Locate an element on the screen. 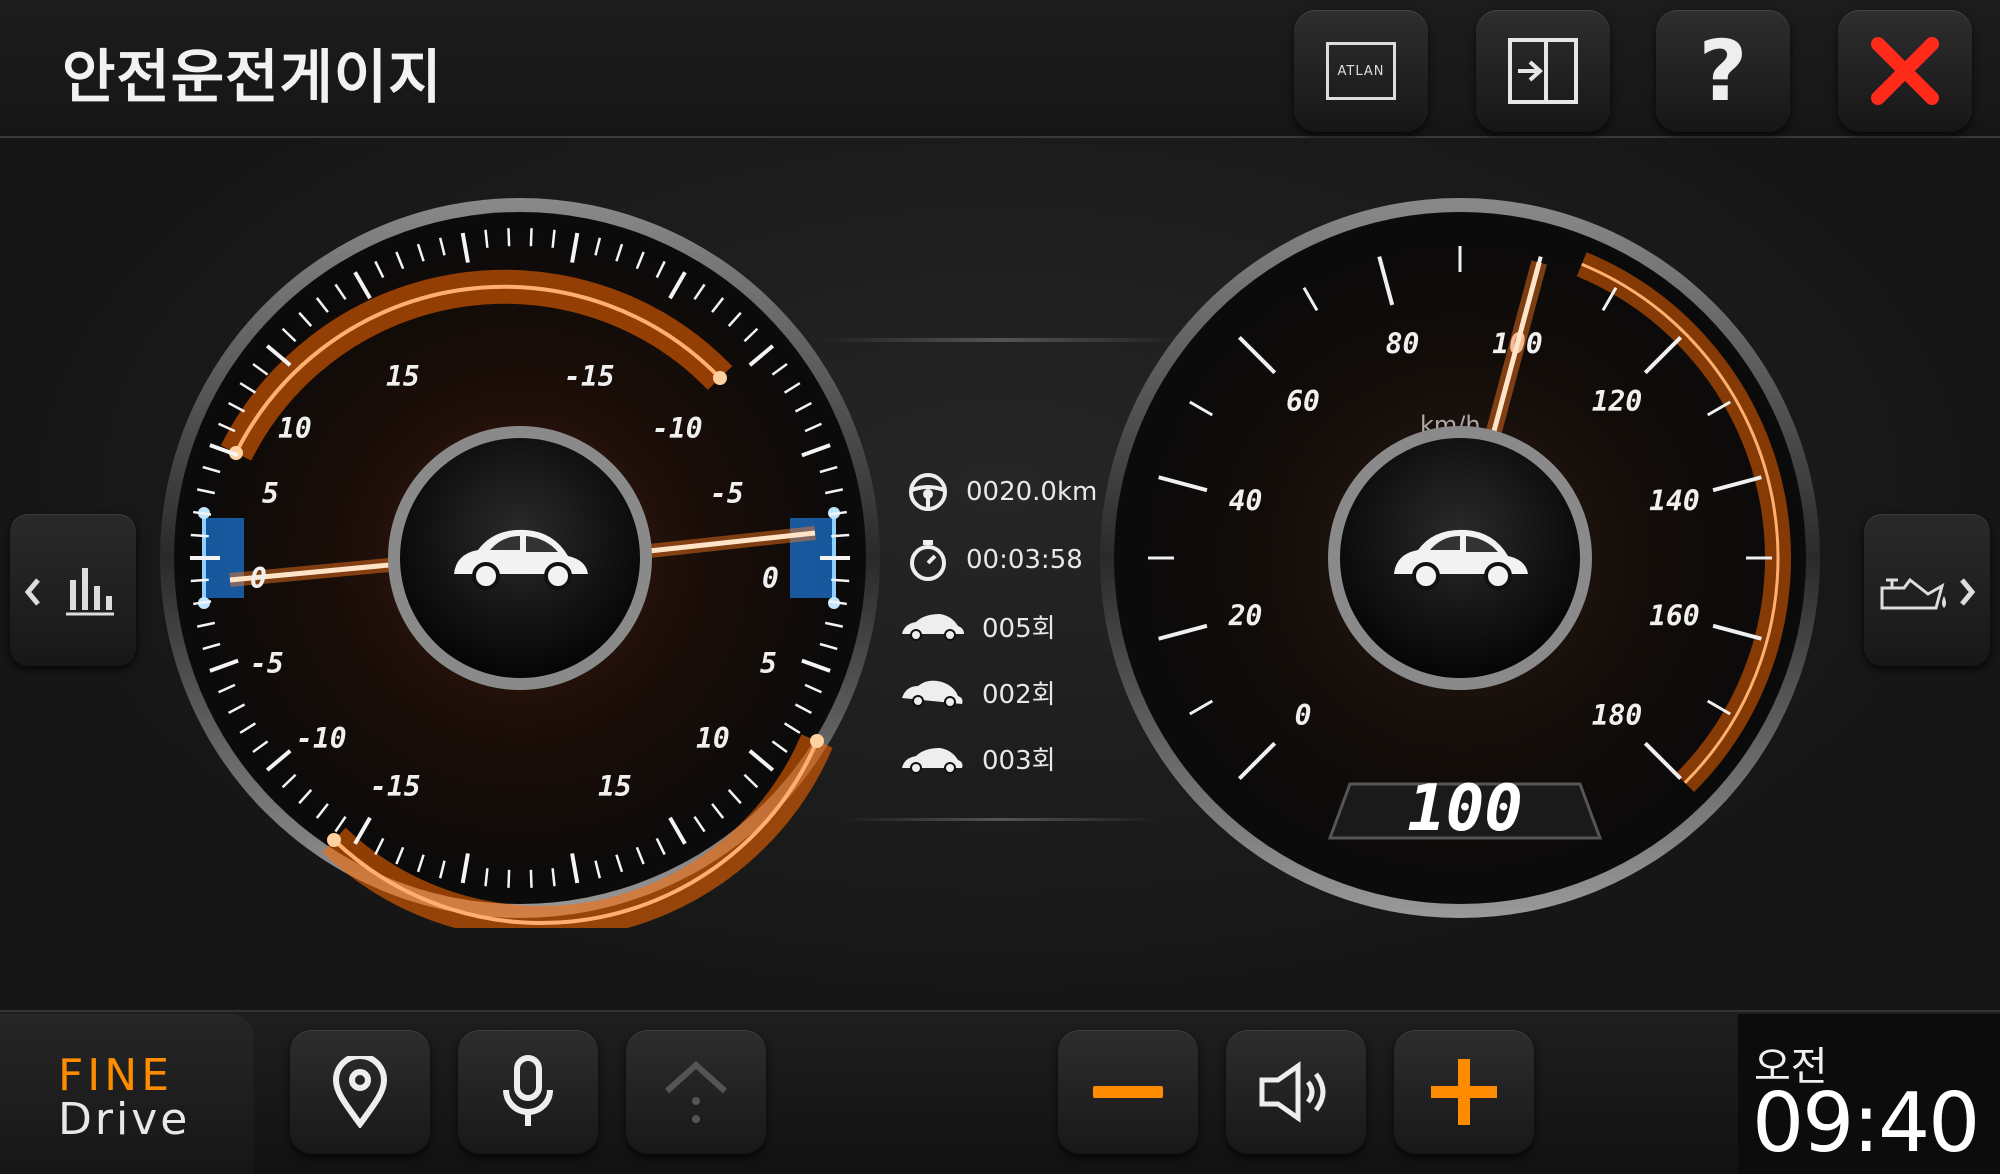 The height and width of the screenshot is (1174, 2000). logo-line2: Drive is located at coordinates (124, 1119).